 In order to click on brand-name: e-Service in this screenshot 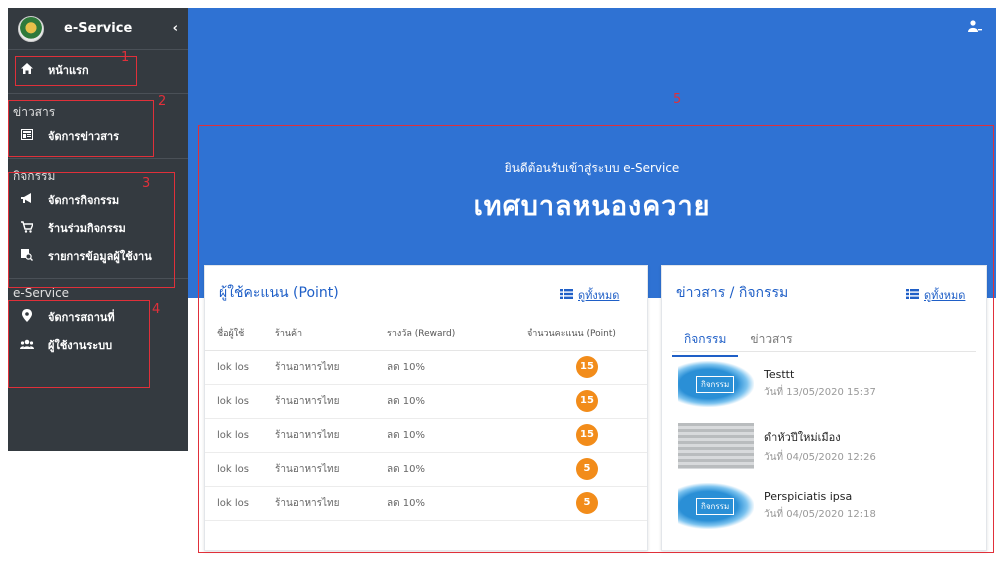, I will do `click(98, 28)`.